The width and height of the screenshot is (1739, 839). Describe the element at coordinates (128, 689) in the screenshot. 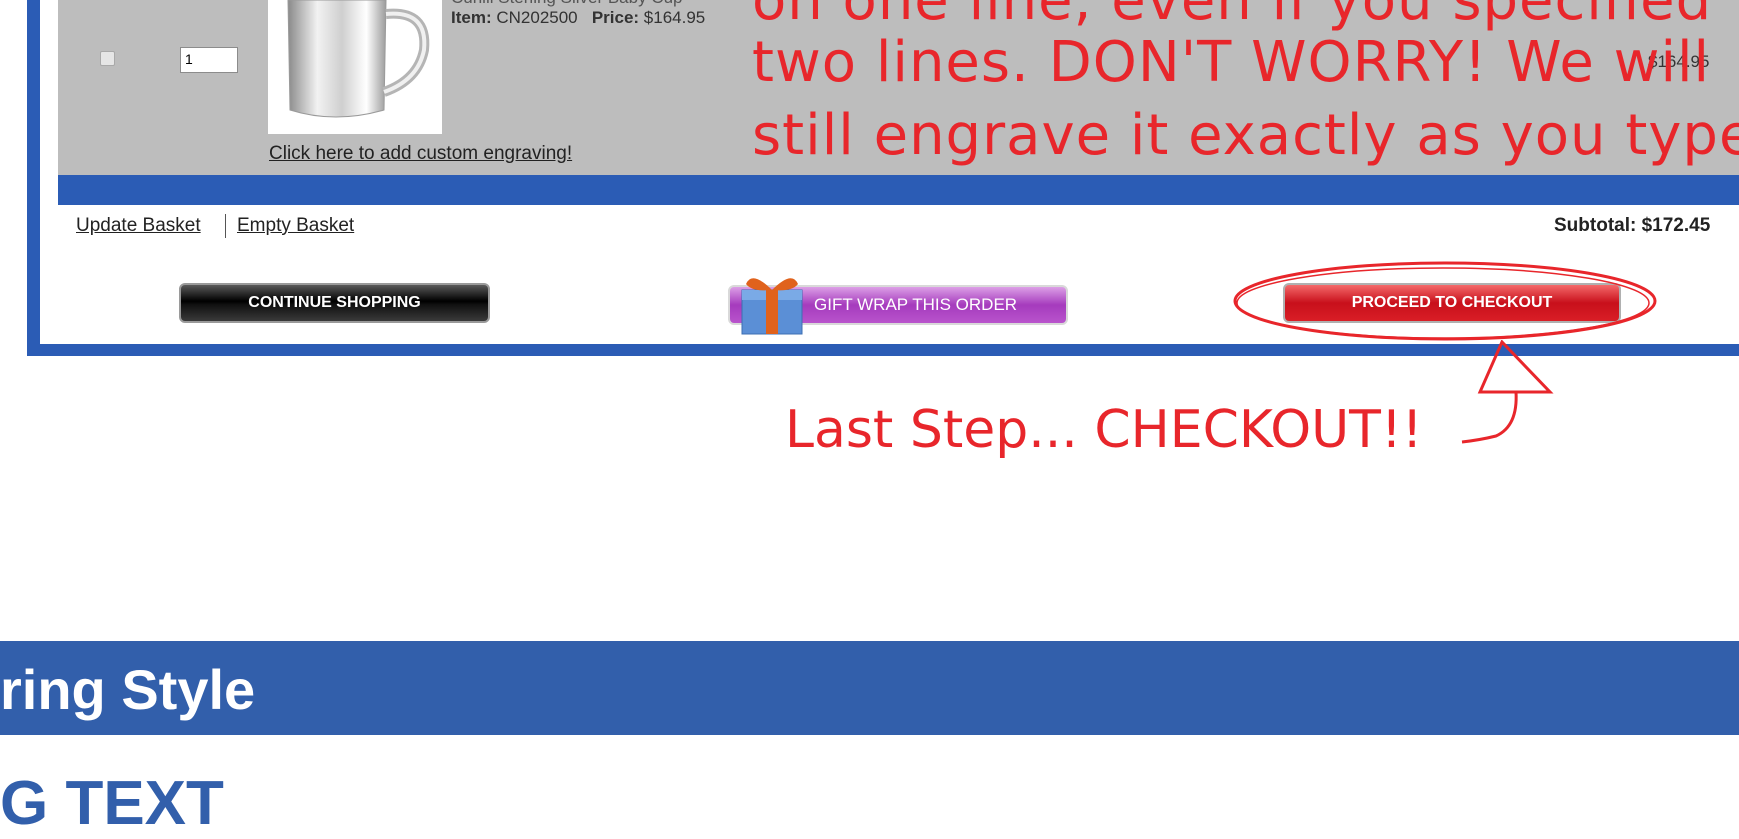

I see `section-title: ring Style` at that location.